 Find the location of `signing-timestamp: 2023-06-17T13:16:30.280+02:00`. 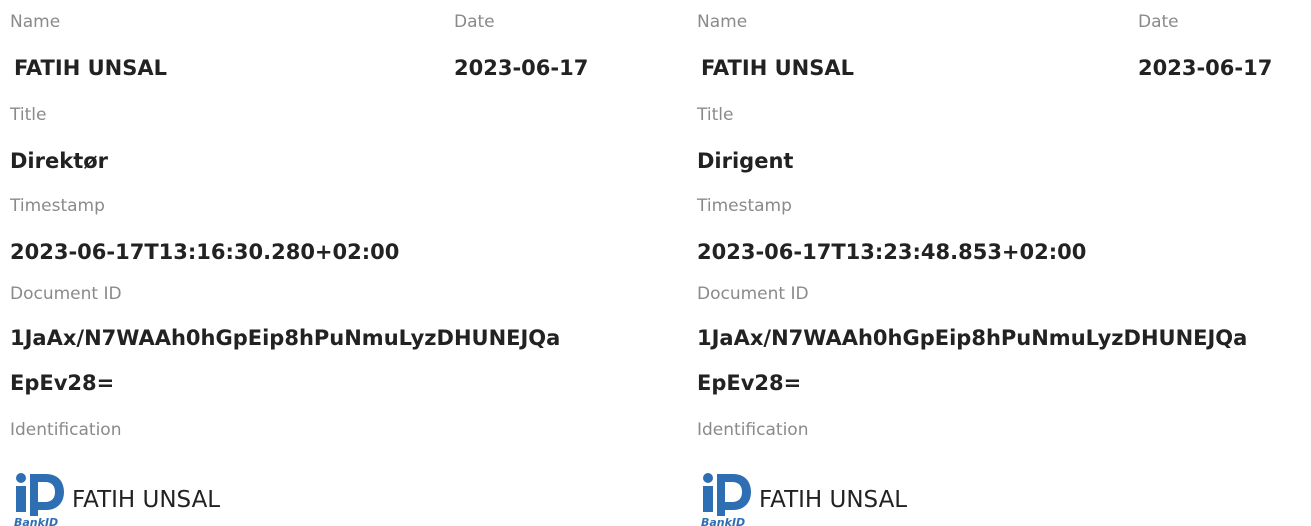

signing-timestamp: 2023-06-17T13:16:30.280+02:00 is located at coordinates (205, 252).